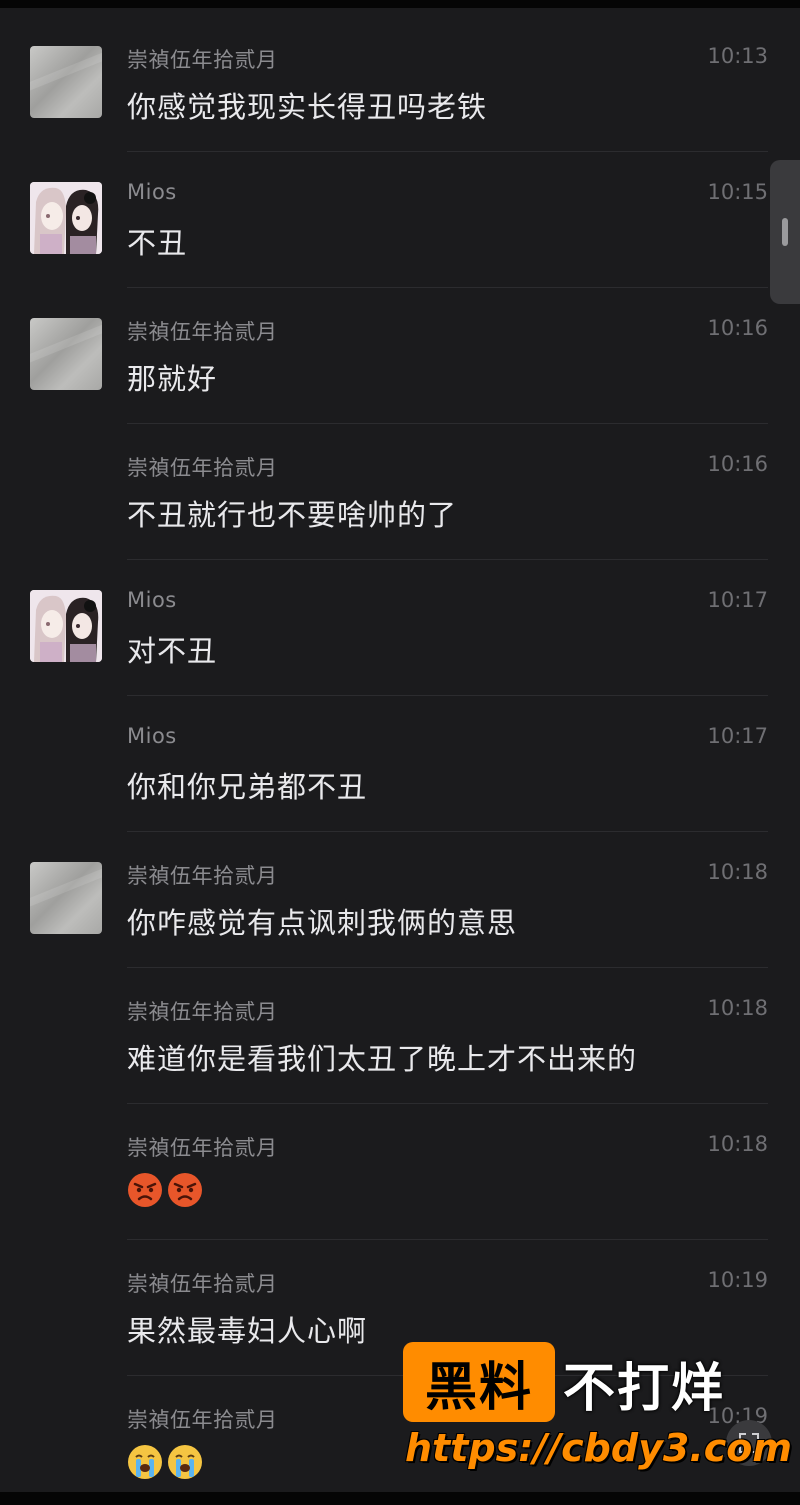  Describe the element at coordinates (400, 84) in the screenshot. I see `message-item: 崇禎伍年拾贰月 10:13 你感觉我现实长得丑吗老铁` at that location.